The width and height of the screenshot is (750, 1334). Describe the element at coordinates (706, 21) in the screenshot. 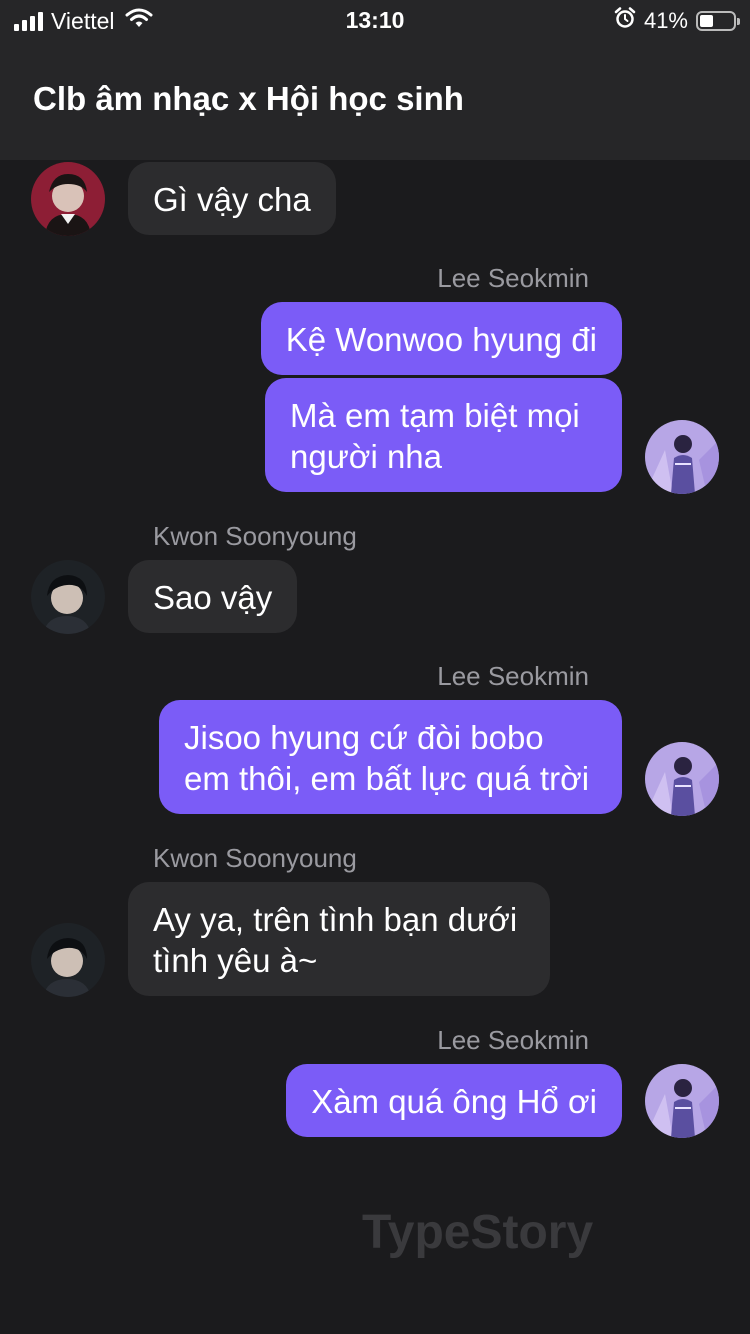

I see `battery-fill` at that location.